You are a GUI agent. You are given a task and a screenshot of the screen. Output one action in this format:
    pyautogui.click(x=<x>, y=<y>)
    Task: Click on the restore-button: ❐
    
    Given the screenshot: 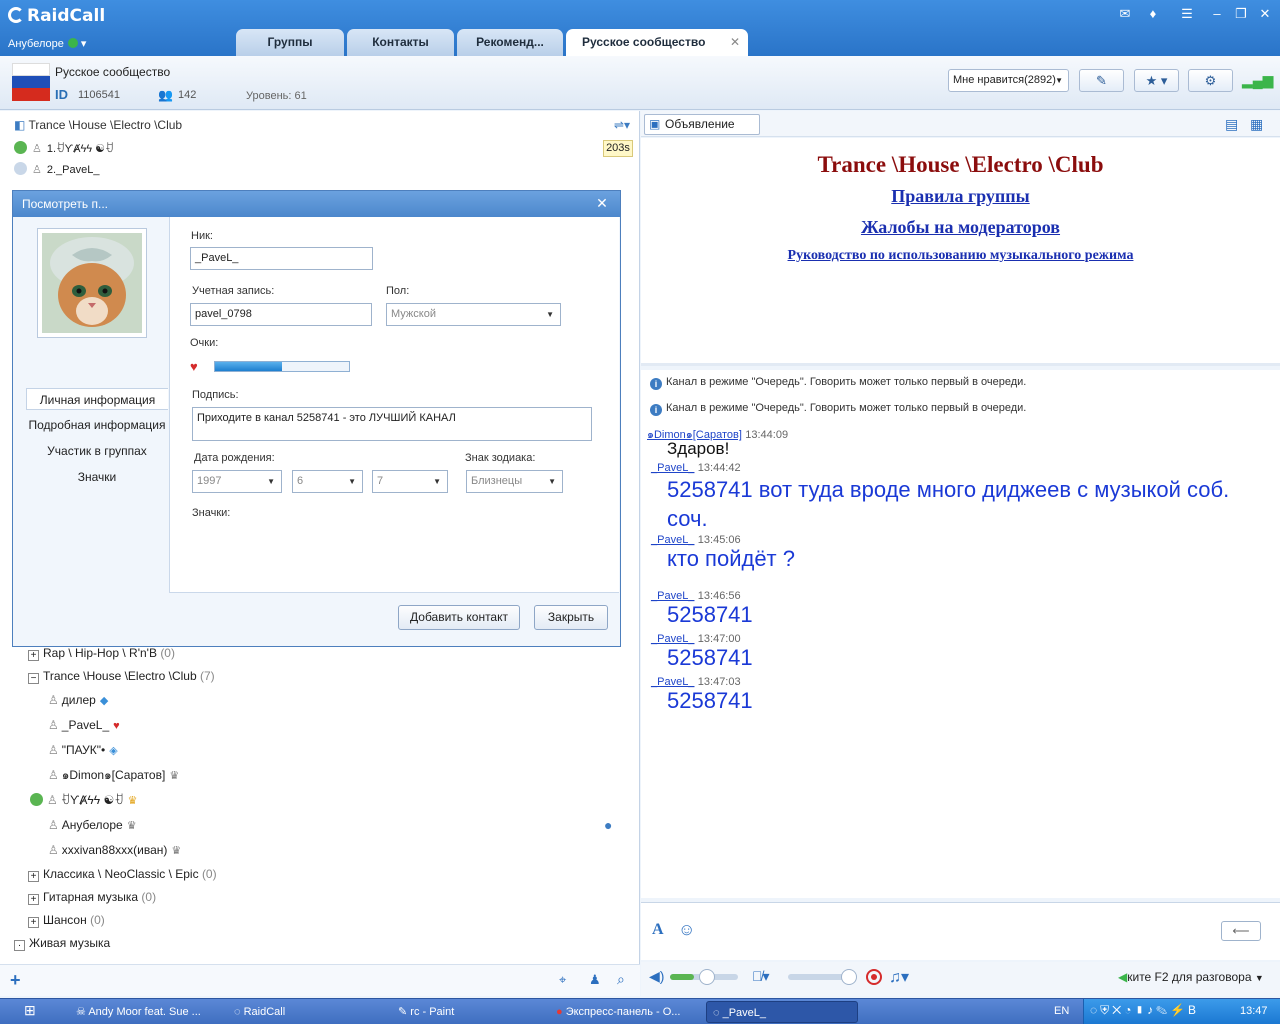 What is the action you would take?
    pyautogui.click(x=1241, y=14)
    